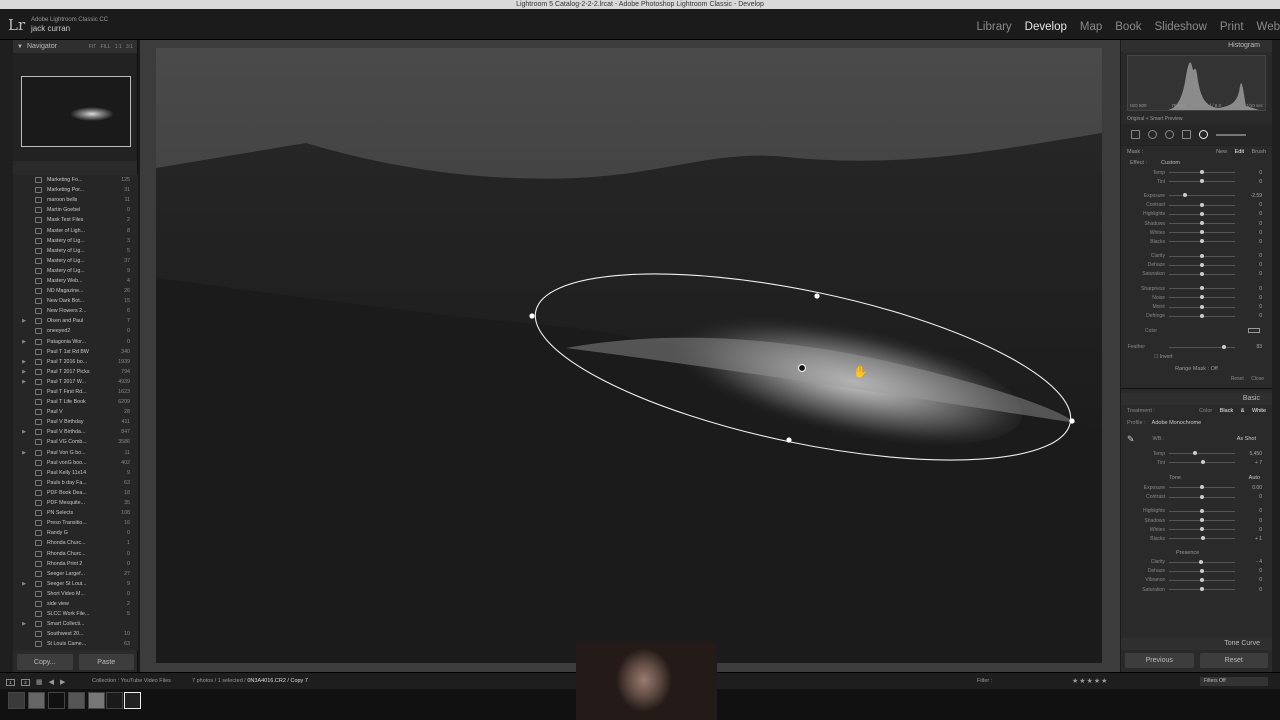  I want to click on main-screen-button: 1, so click(10, 682).